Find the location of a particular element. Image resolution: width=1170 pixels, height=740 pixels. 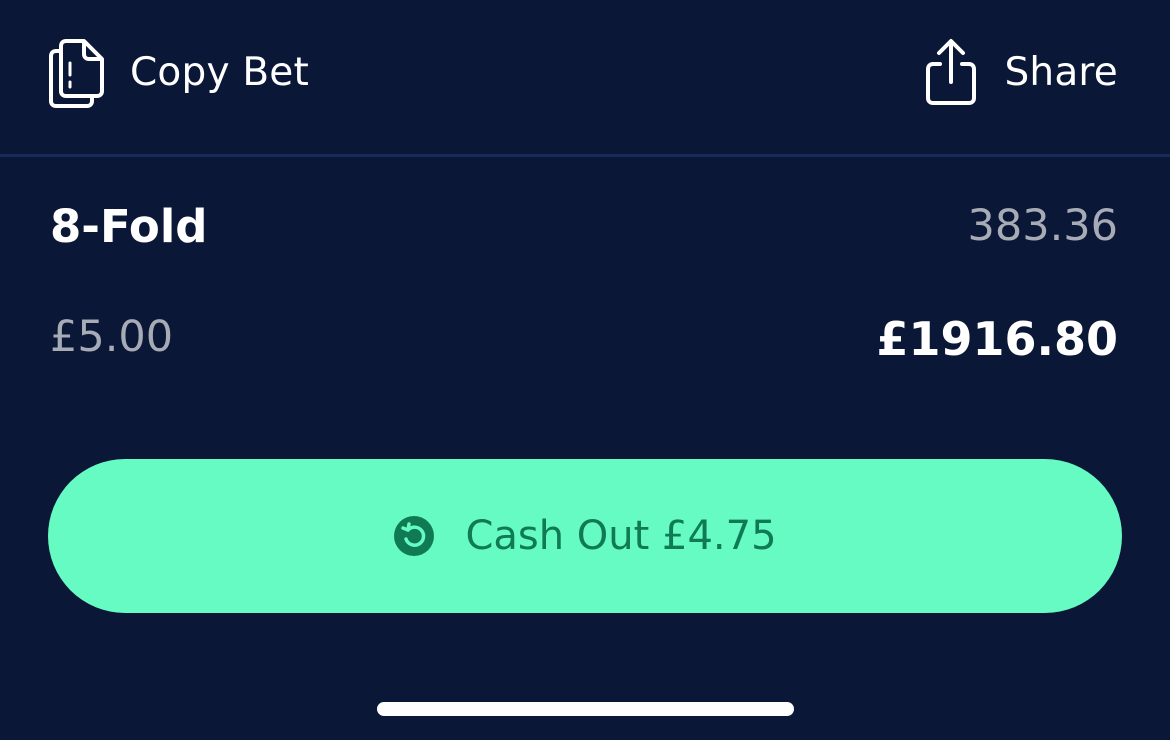

copy-bet-label: Copy Bet is located at coordinates (219, 72).